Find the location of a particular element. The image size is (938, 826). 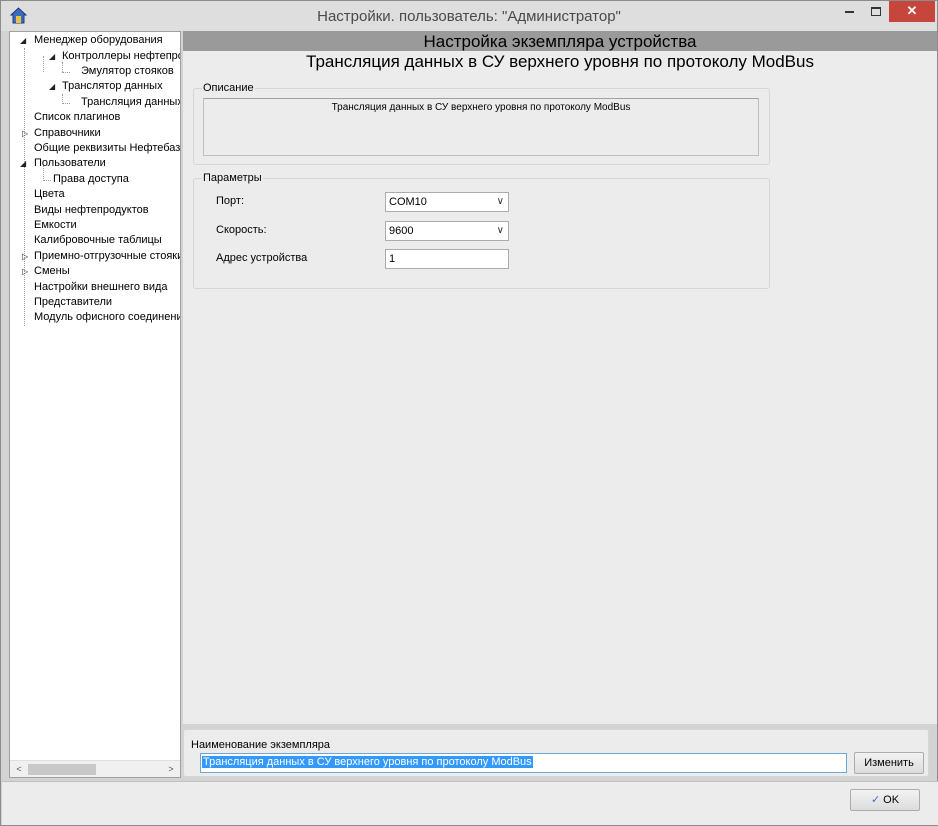

tree-item-label: Эмулятор стояков is located at coordinates (127, 71).